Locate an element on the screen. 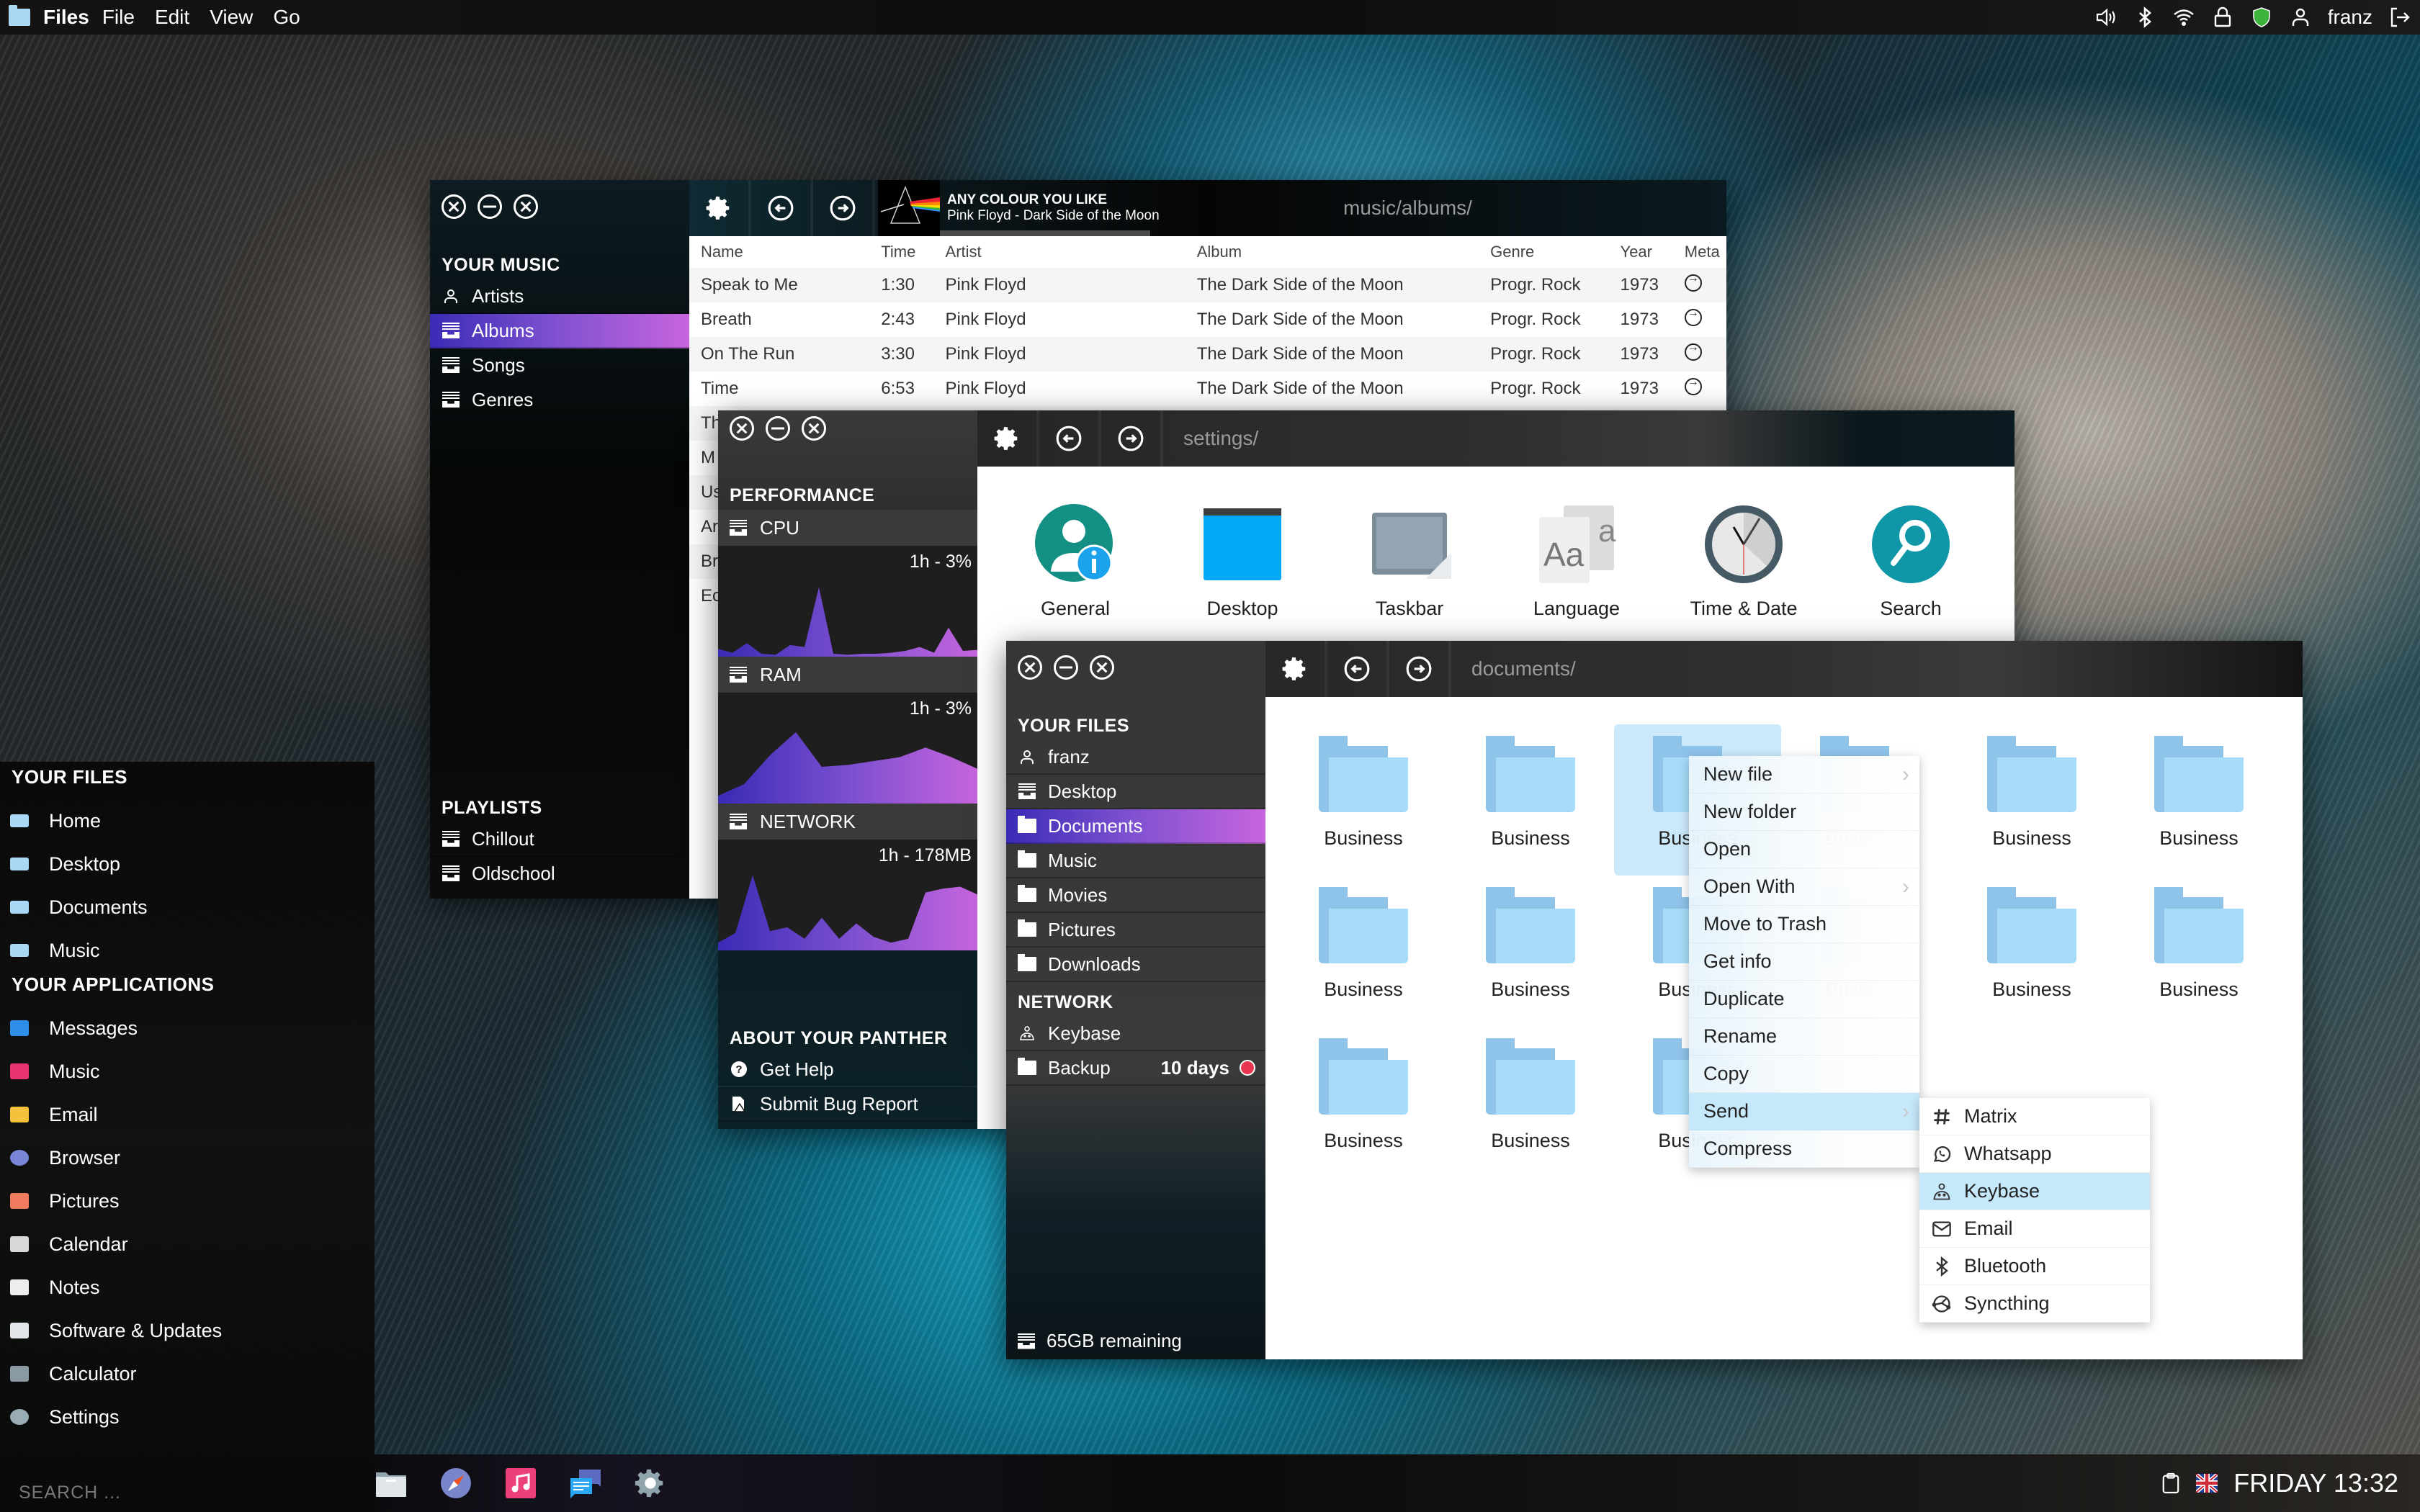  menu-view: View is located at coordinates (232, 17).